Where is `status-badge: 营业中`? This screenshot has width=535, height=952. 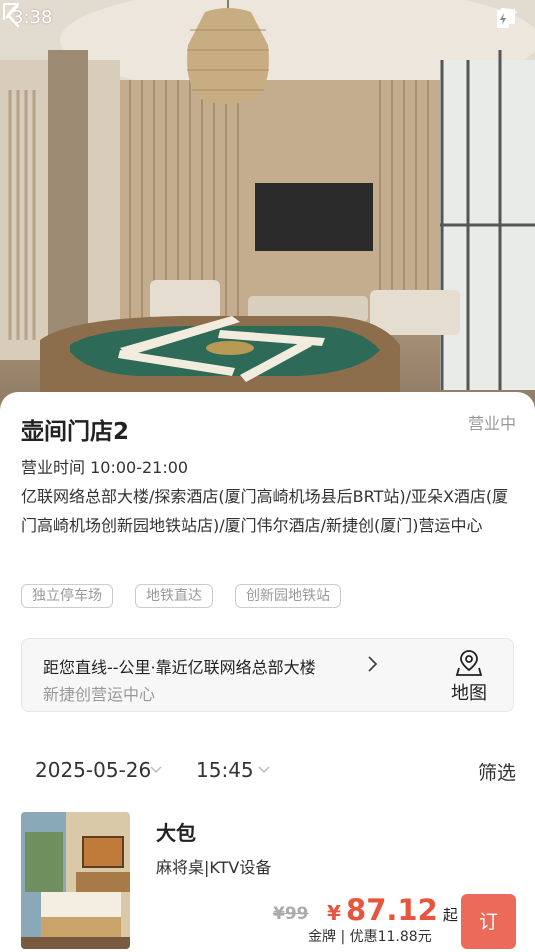
status-badge: 营业中 is located at coordinates (491, 423).